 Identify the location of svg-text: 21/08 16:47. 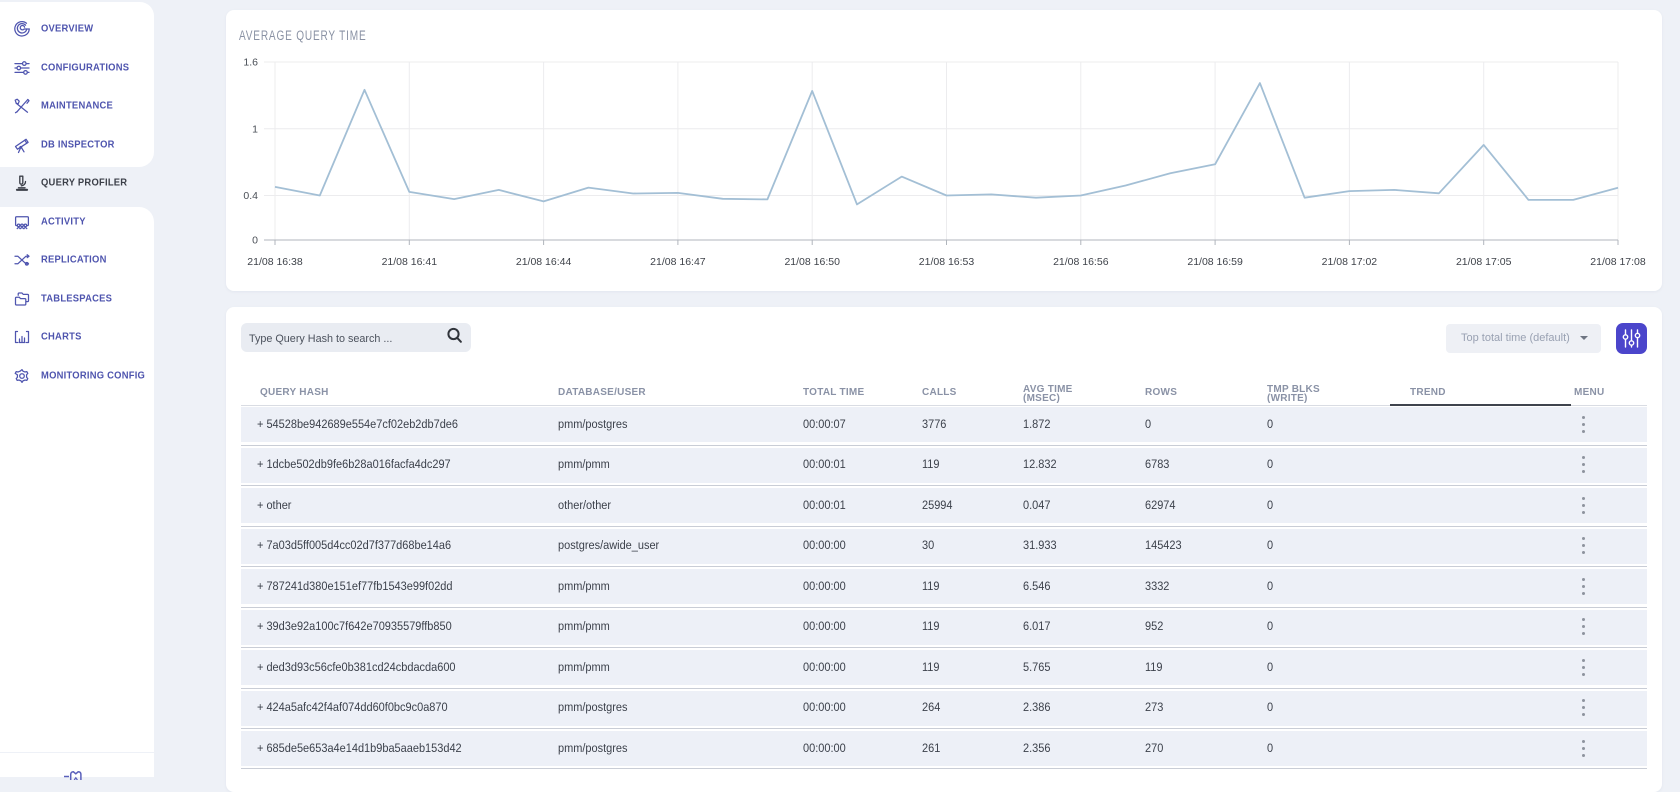
(678, 262).